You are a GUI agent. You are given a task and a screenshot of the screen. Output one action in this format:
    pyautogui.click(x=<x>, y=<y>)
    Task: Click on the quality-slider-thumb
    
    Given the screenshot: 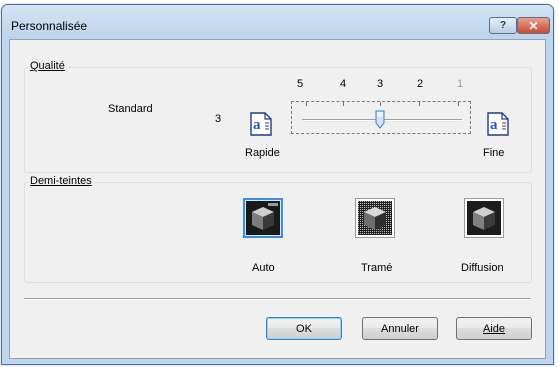 What is the action you would take?
    pyautogui.click(x=380, y=119)
    